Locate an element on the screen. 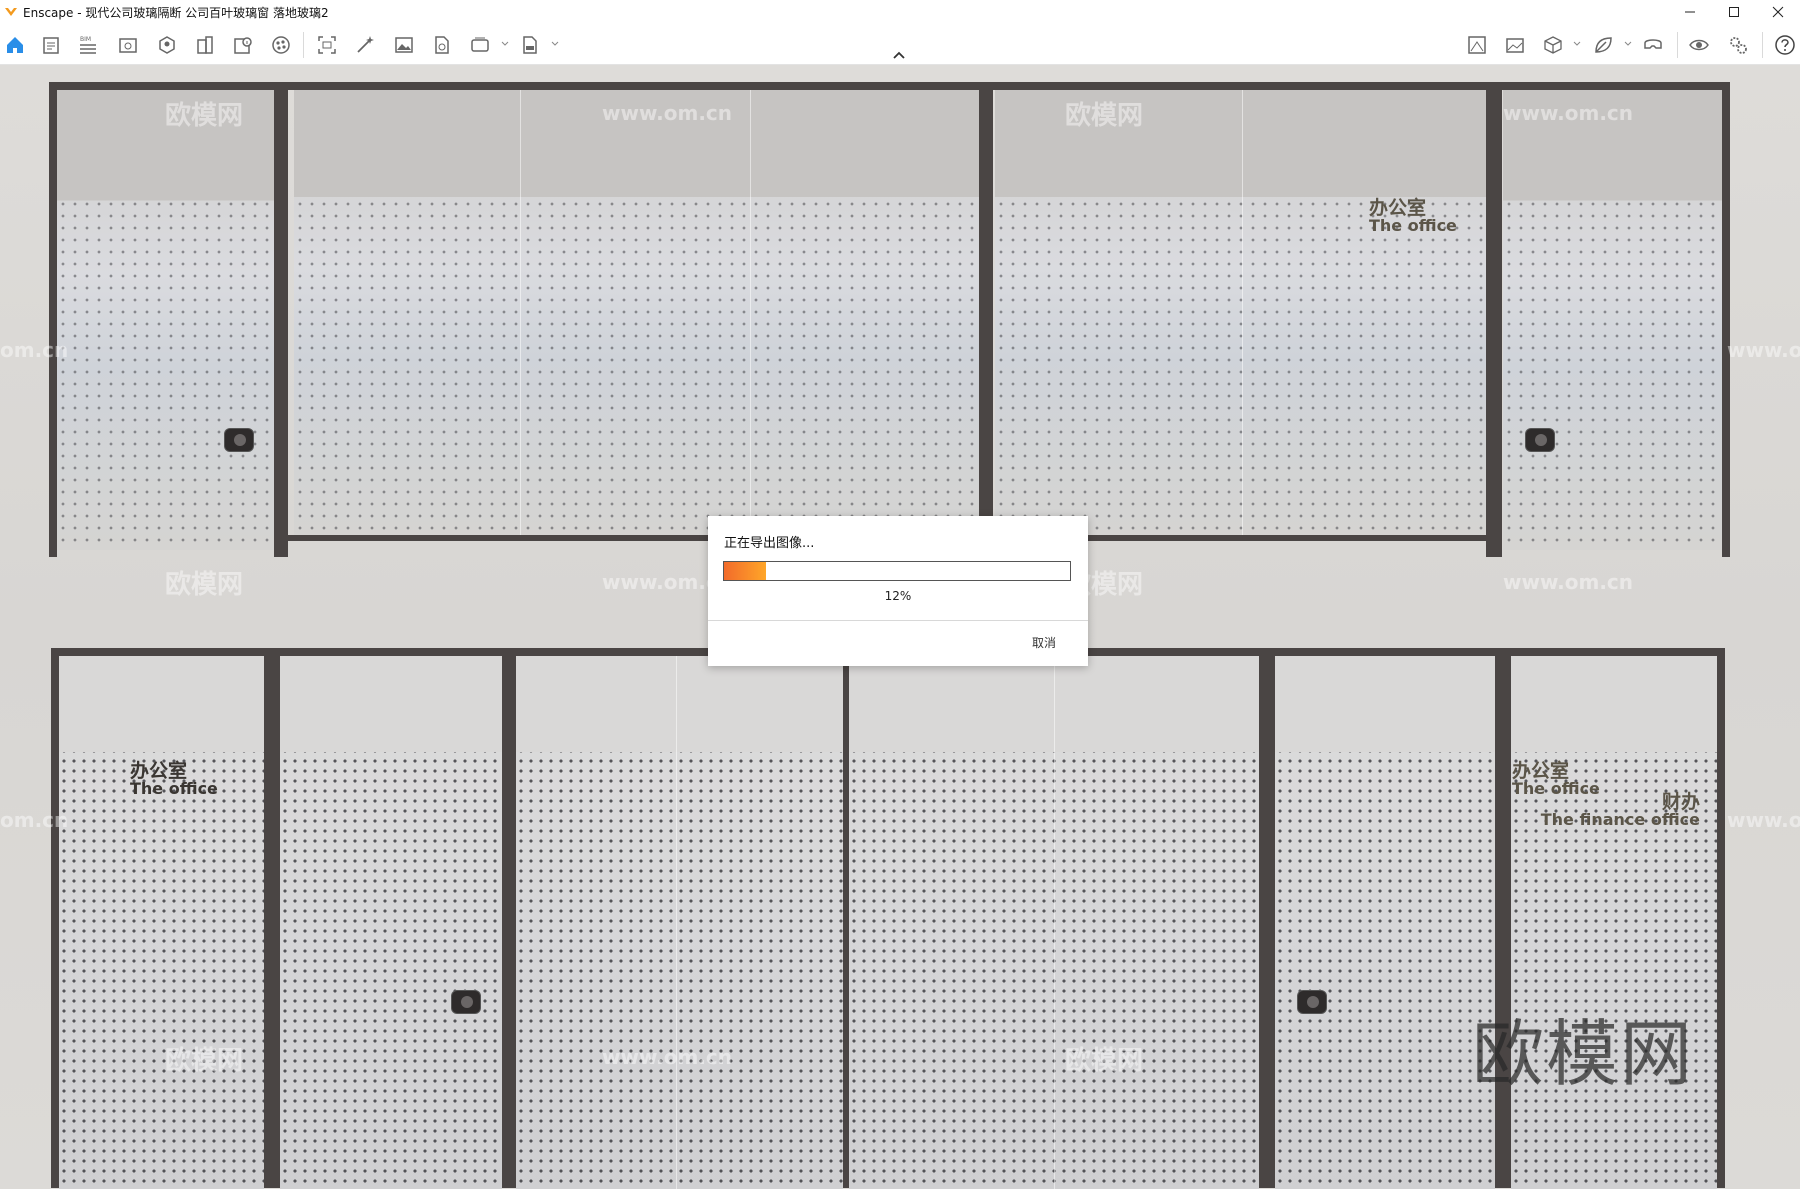 The height and width of the screenshot is (1189, 1800). window-title: Enscape - 现代公司玻璃隔断 公司百叶玻璃窗 落地玻璃2 is located at coordinates (176, 12).